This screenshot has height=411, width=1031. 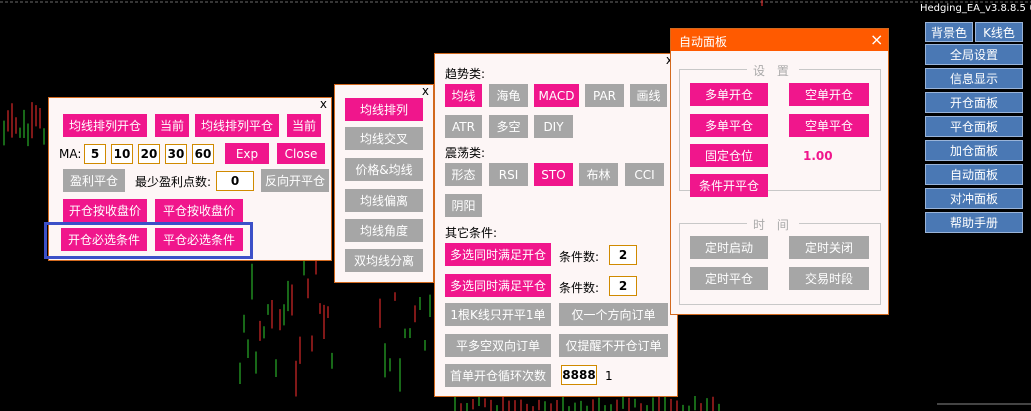 I want to click on multi-close-count-input: 2, so click(x=623, y=286).